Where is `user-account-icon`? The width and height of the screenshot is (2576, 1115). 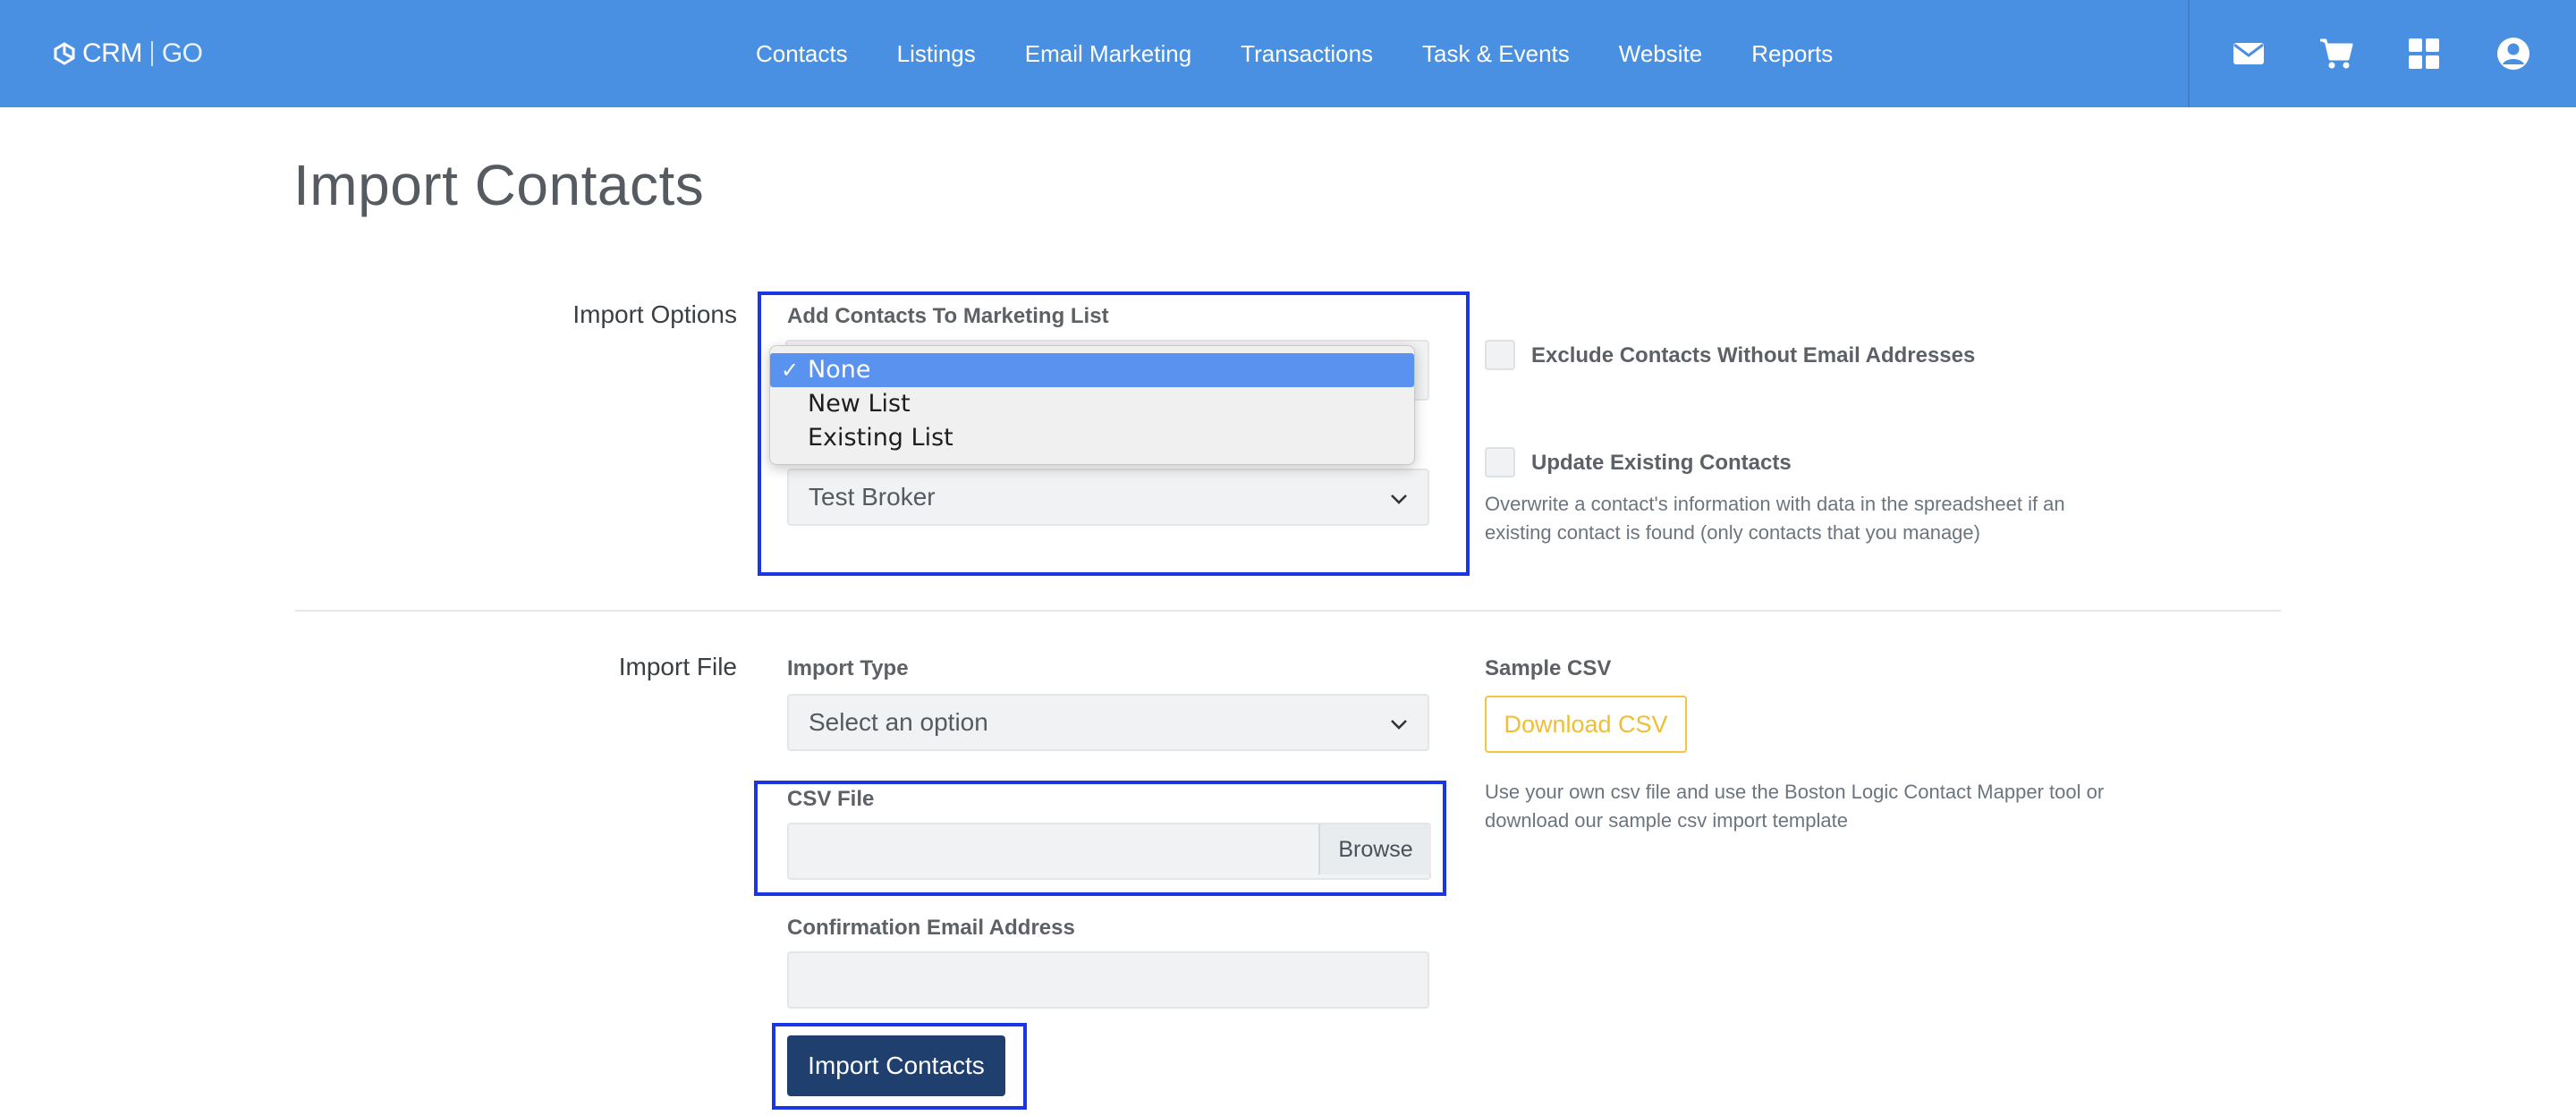
user-account-icon is located at coordinates (2513, 54).